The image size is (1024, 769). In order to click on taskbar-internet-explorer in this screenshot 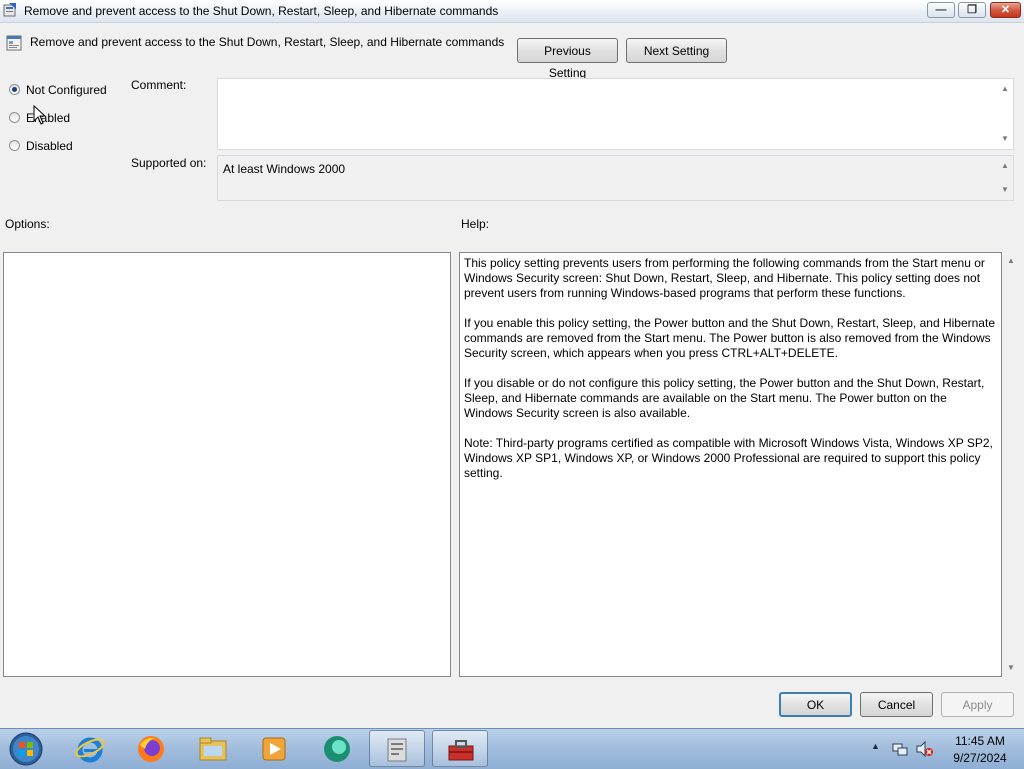, I will do `click(90, 748)`.